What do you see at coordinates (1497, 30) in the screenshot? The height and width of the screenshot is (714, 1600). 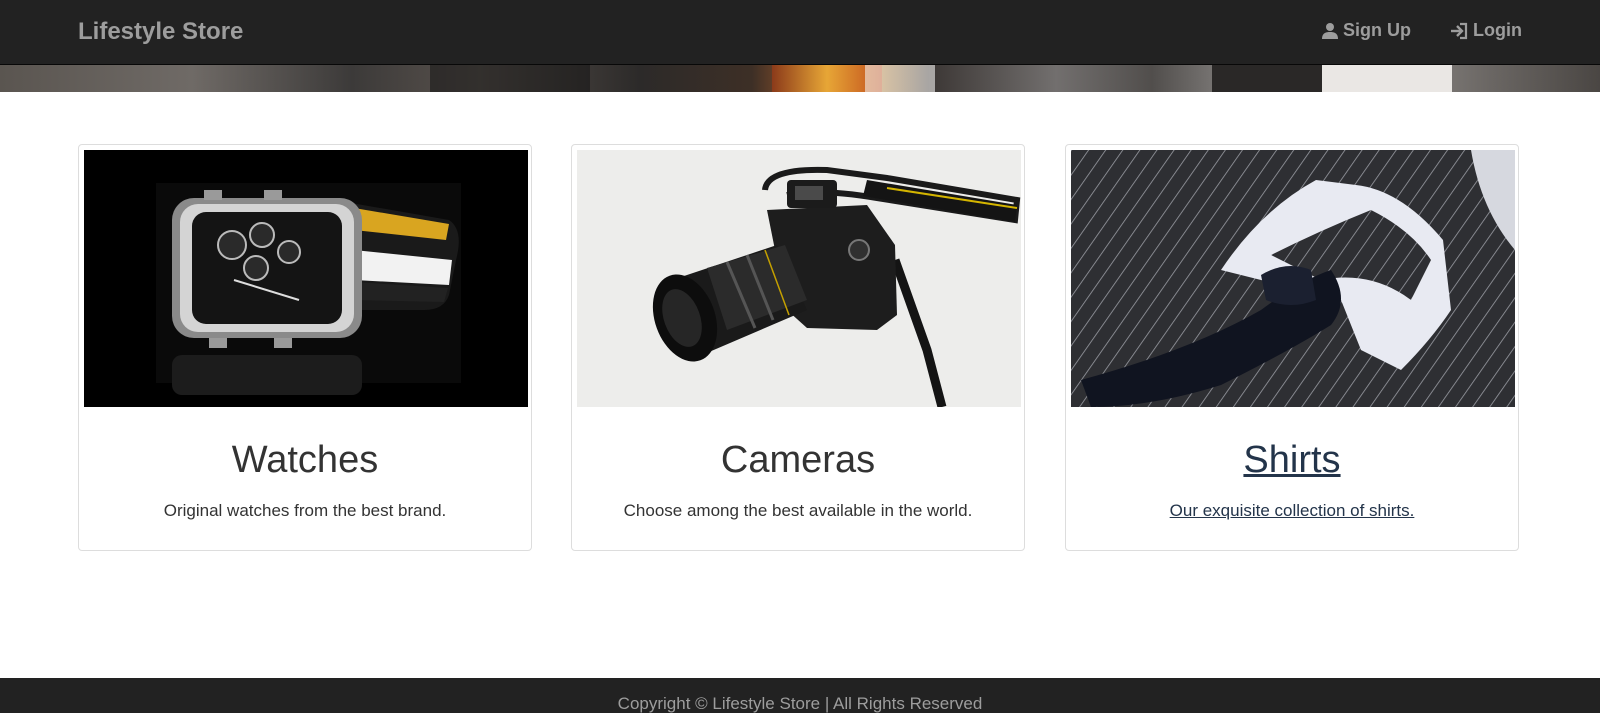 I see `login-label: Login` at bounding box center [1497, 30].